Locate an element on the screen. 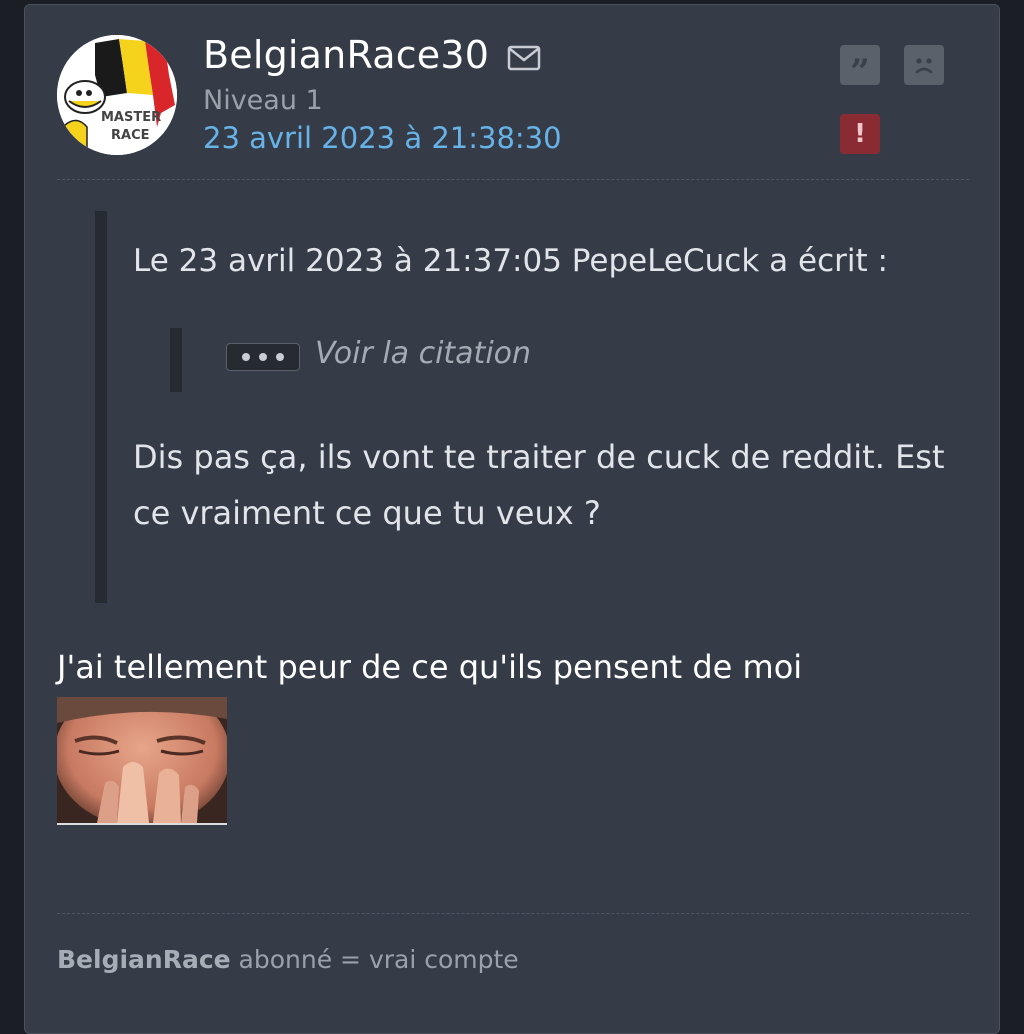 The height and width of the screenshot is (1034, 1024). signature: BelgianRace abonné = vrai compte is located at coordinates (288, 959).